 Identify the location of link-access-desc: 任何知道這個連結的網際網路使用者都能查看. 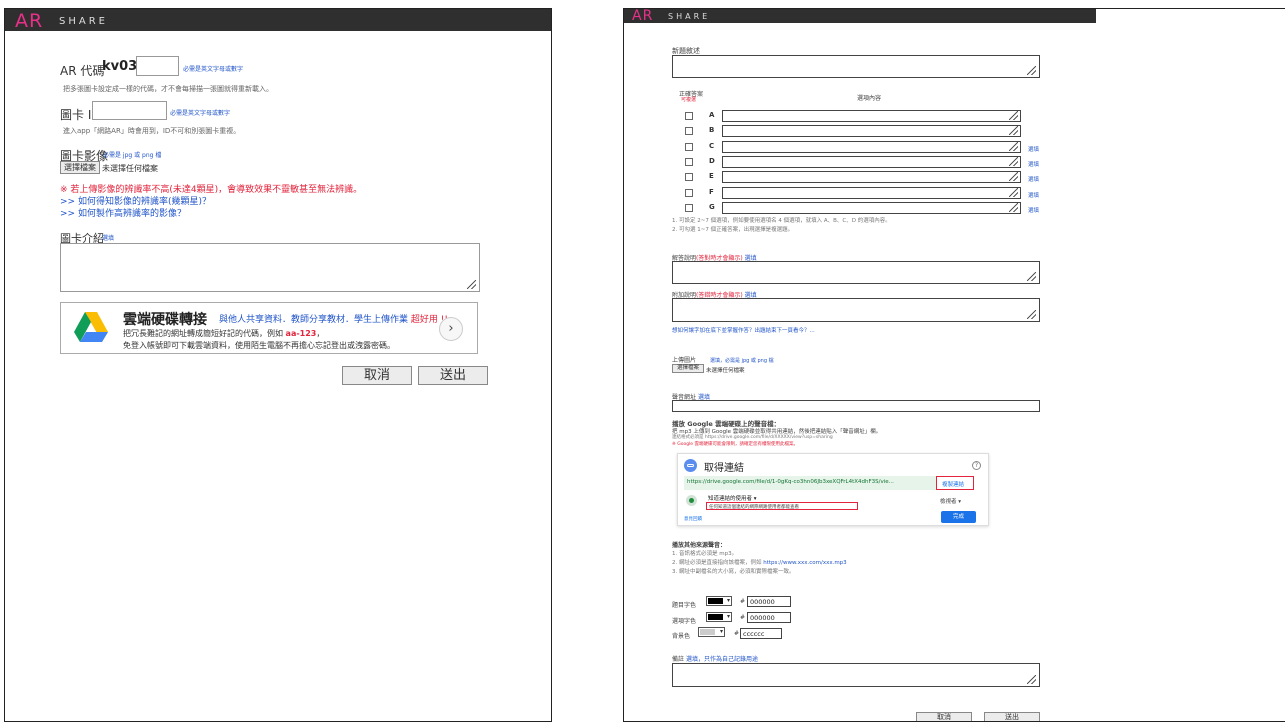
(754, 507).